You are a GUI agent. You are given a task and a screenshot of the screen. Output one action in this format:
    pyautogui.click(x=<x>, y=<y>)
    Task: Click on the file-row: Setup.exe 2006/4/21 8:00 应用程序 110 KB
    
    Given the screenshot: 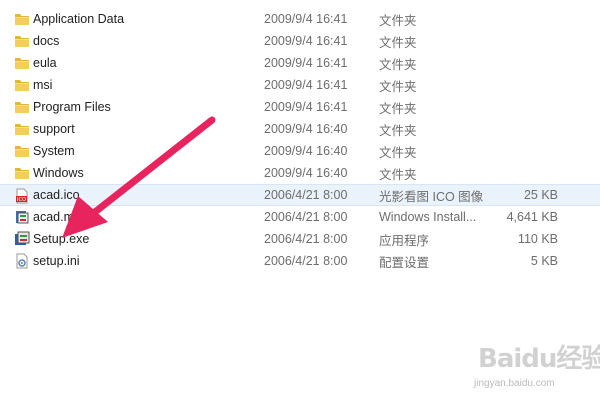 What is the action you would take?
    pyautogui.click(x=300, y=239)
    